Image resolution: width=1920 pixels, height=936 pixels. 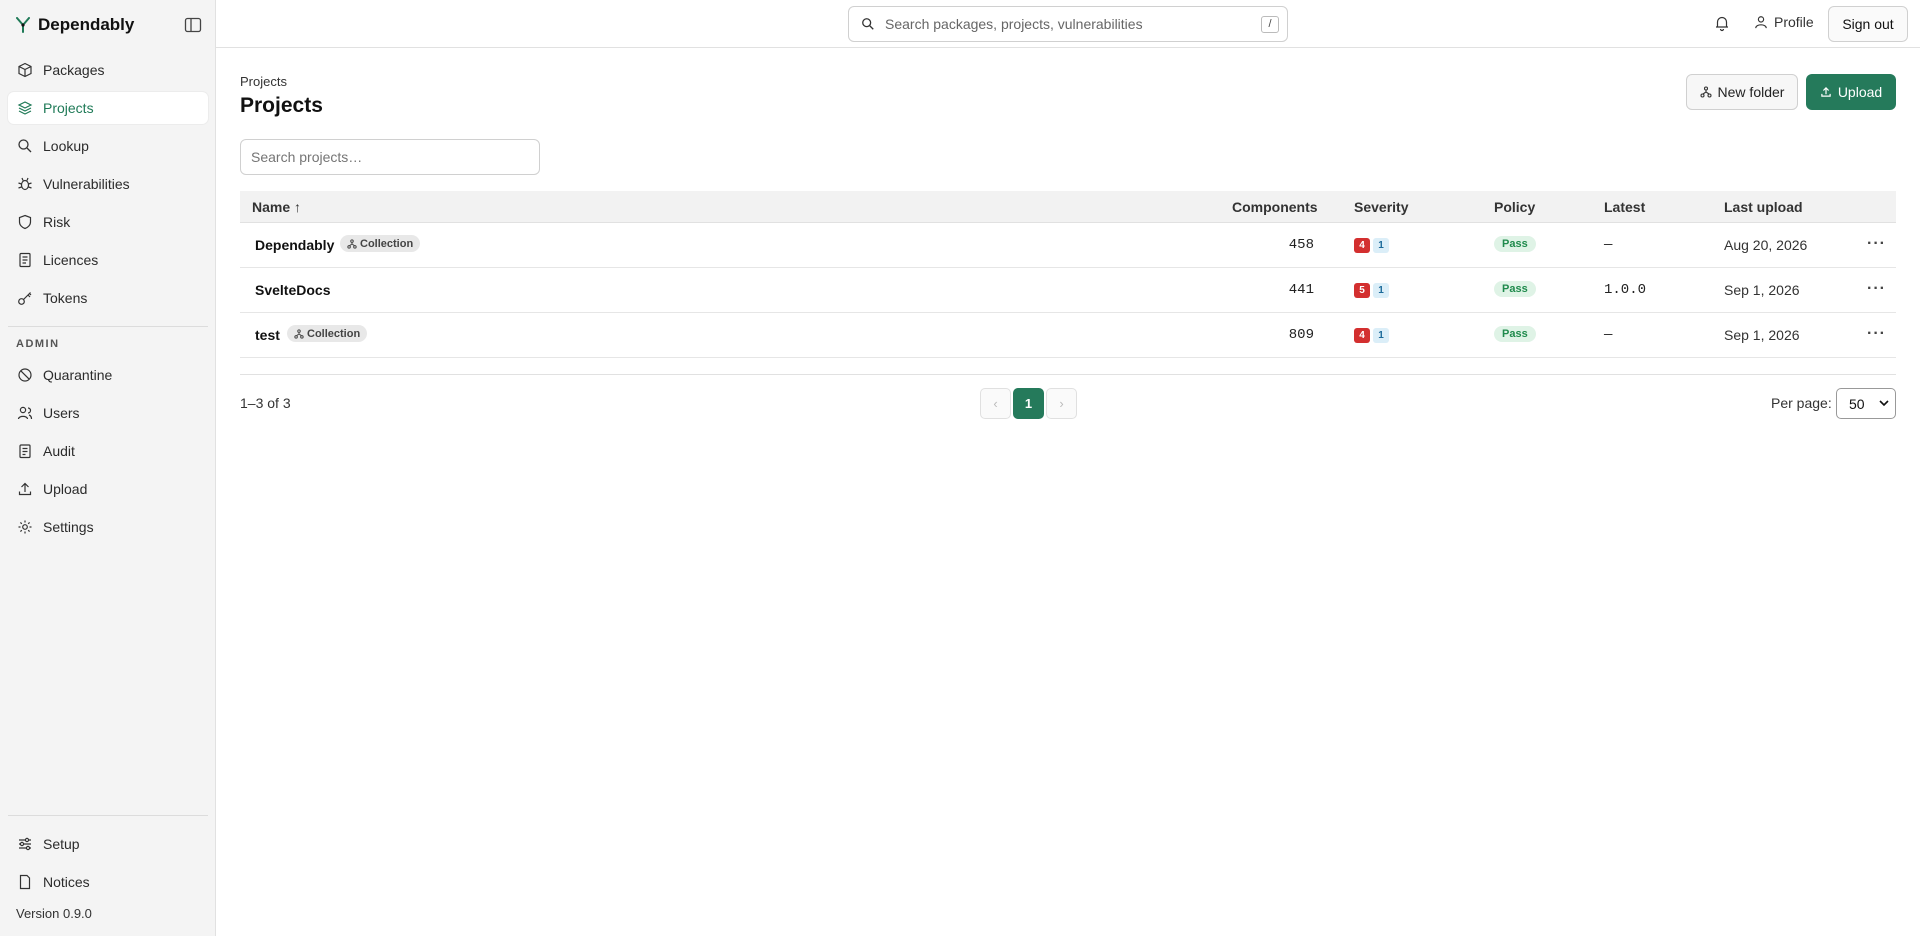 What do you see at coordinates (1761, 22) in the screenshot?
I see `user-icon` at bounding box center [1761, 22].